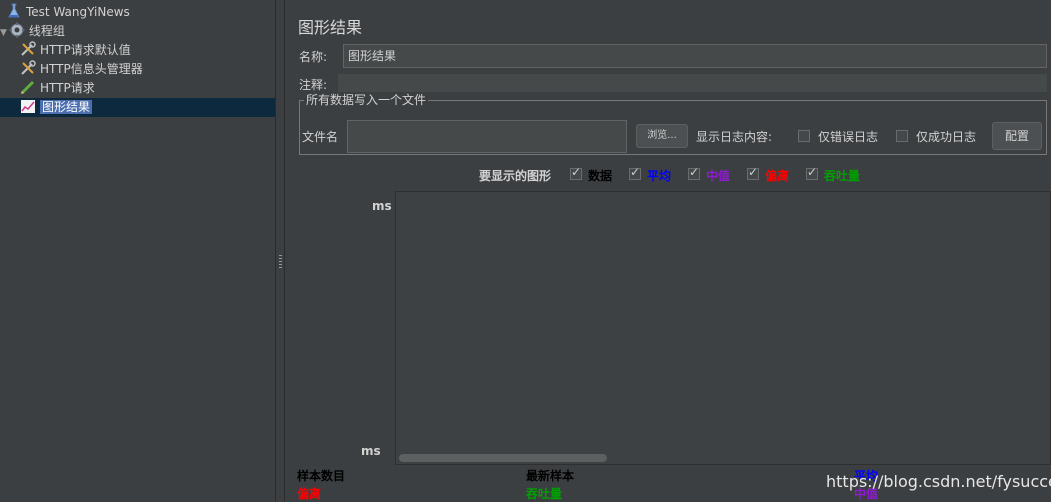  What do you see at coordinates (842, 176) in the screenshot?
I see `throughput-option-label: 吞吐量` at bounding box center [842, 176].